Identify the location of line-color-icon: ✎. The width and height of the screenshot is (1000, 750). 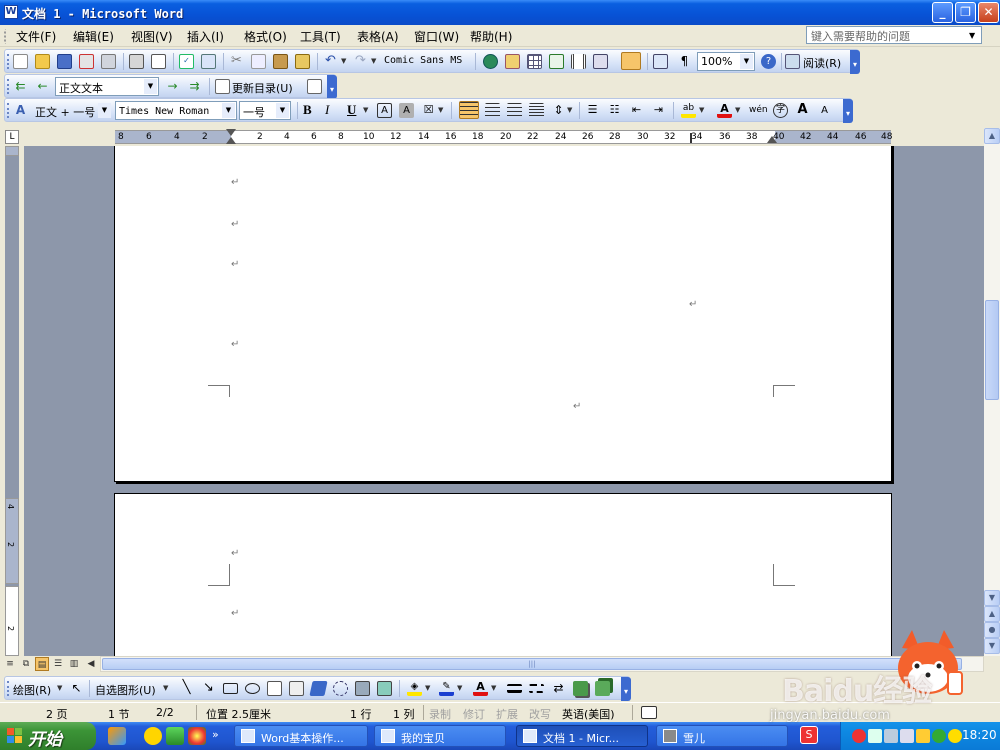
(446, 688).